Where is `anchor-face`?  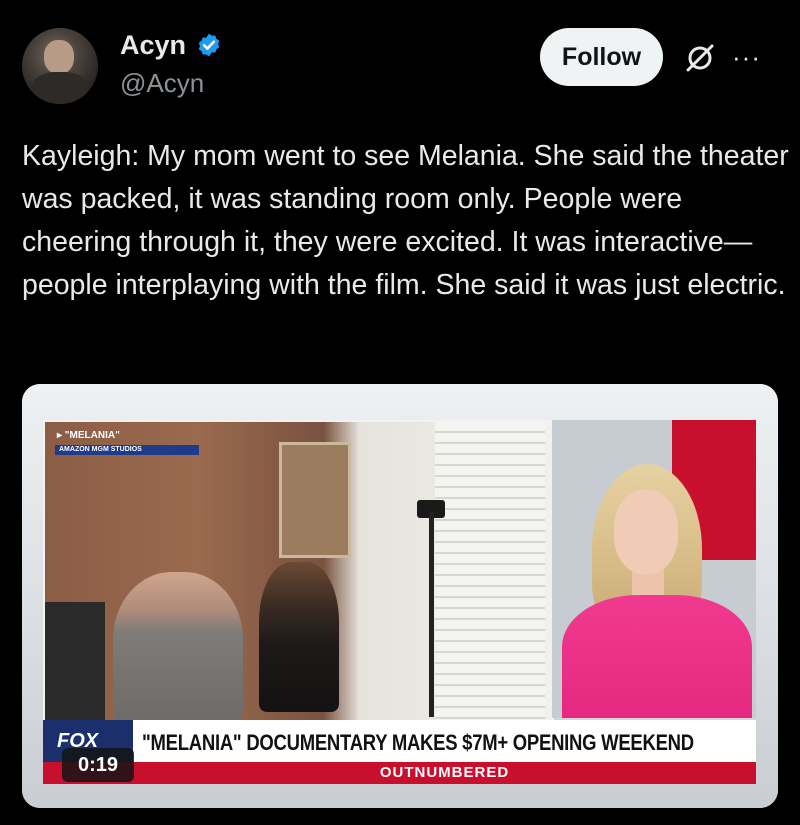
anchor-face is located at coordinates (646, 532).